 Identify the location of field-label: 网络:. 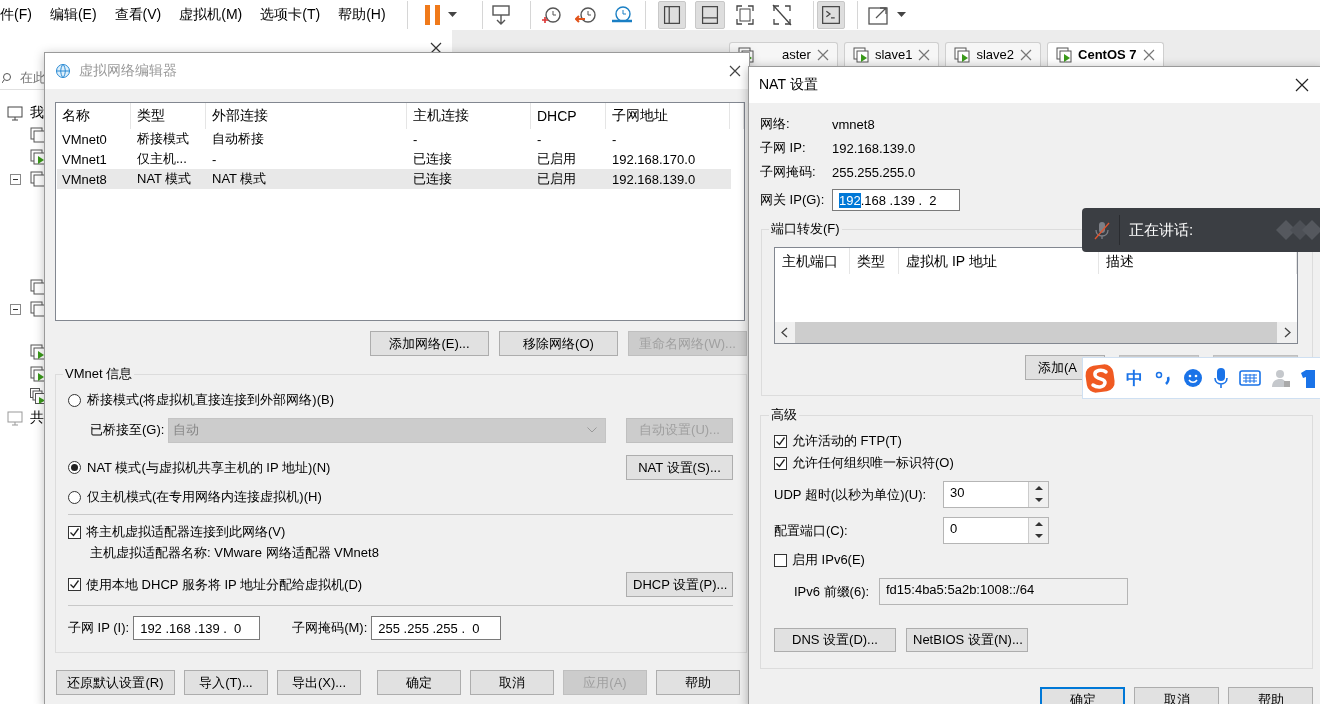
(775, 124).